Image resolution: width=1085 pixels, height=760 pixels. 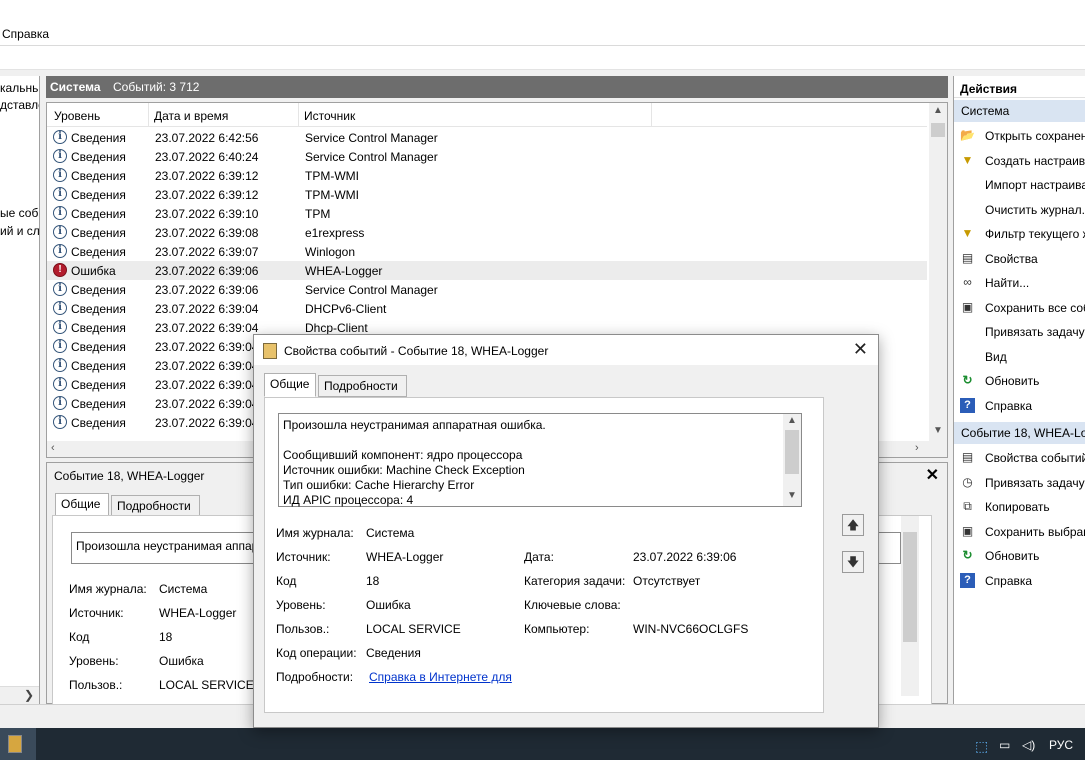 What do you see at coordinates (19, 695) in the screenshot?
I see `tree-horizontal-scrollbar: ❯` at bounding box center [19, 695].